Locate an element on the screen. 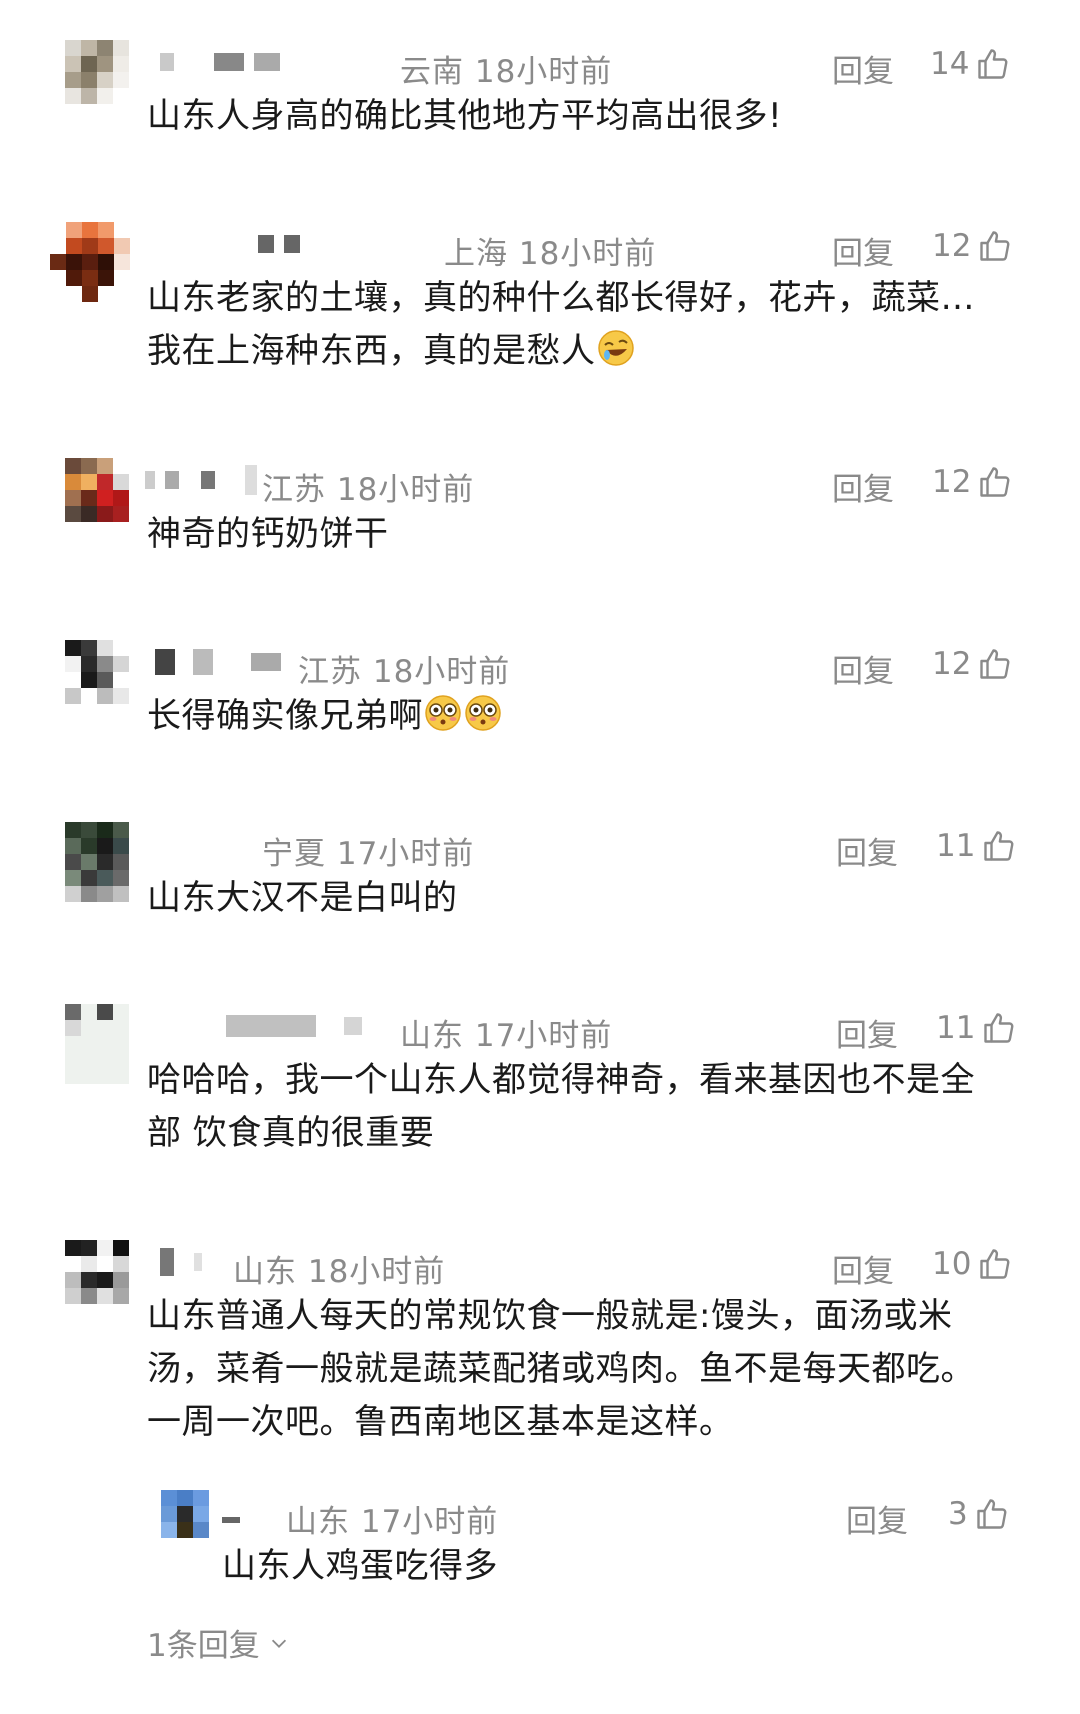 The image size is (1080, 1714). comment-text-line: 一周一次吧。鲁西南地区基本是这样。 is located at coordinates (440, 1422).